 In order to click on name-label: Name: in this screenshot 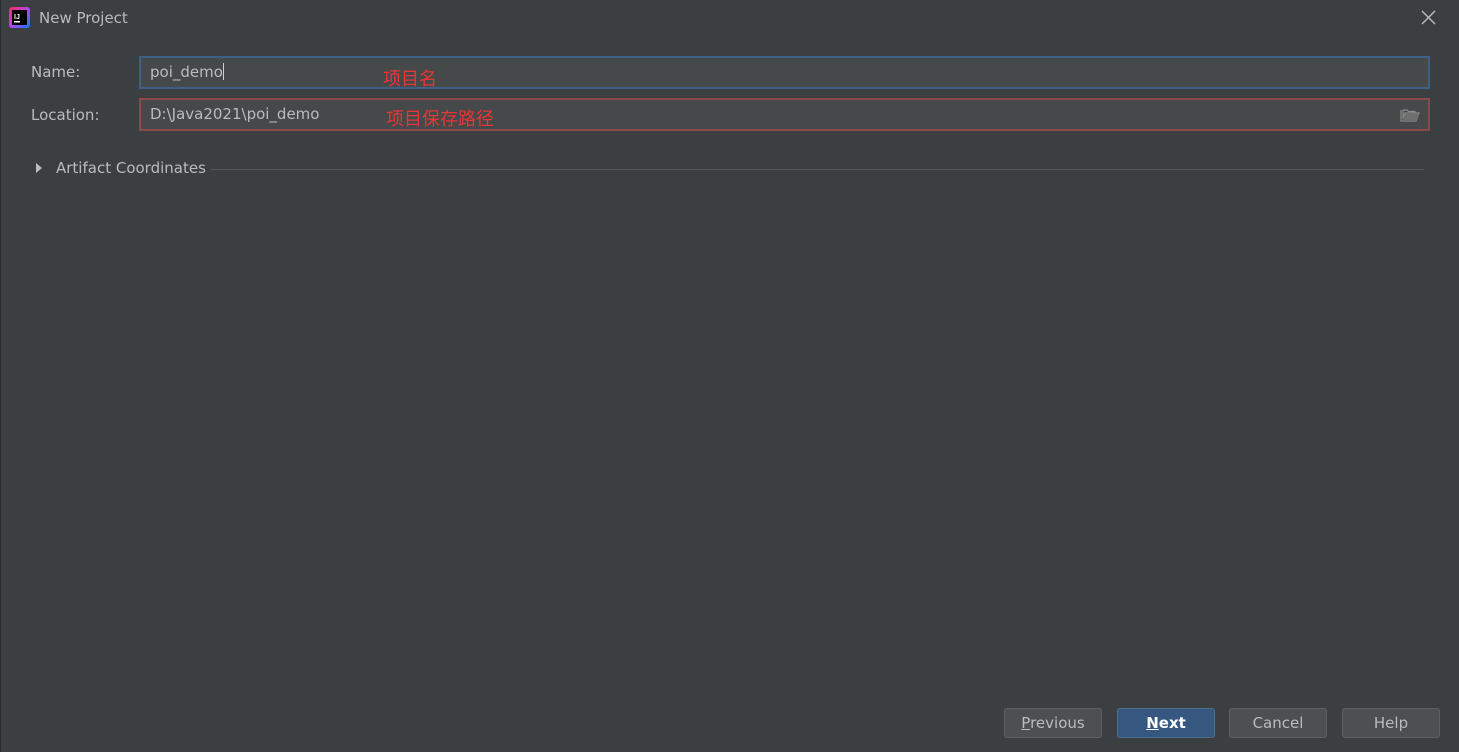, I will do `click(56, 72)`.